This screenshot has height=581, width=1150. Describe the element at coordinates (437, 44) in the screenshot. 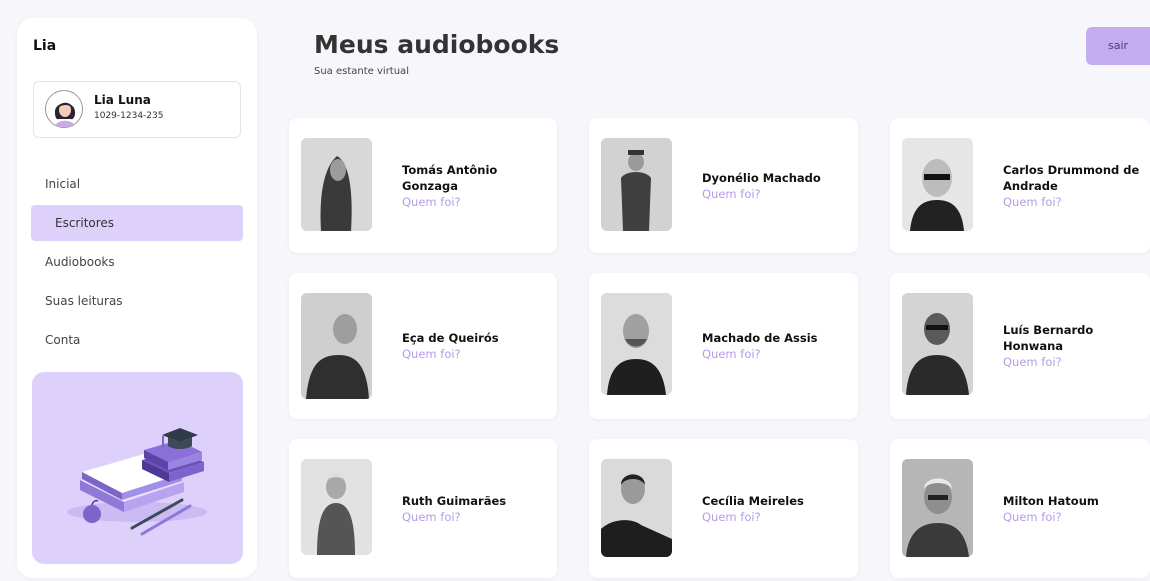

I see `page-title: Meus audiobooks` at that location.